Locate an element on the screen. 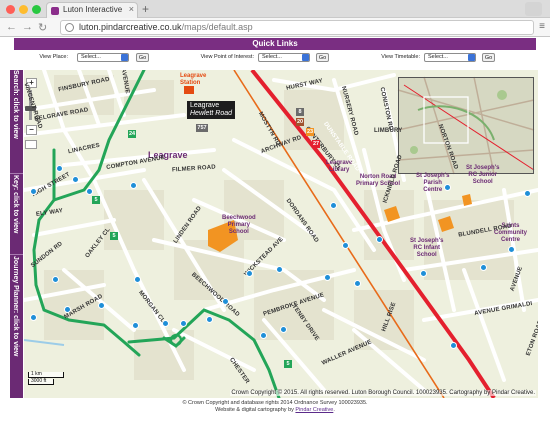  route-number-badge: 23 is located at coordinates (310, 132).